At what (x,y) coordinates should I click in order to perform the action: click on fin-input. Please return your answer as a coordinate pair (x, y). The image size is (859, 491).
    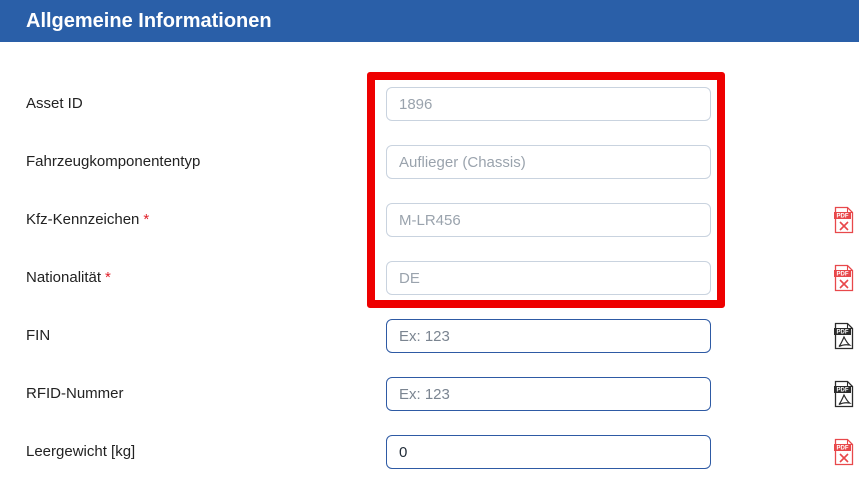
    Looking at the image, I should click on (548, 336).